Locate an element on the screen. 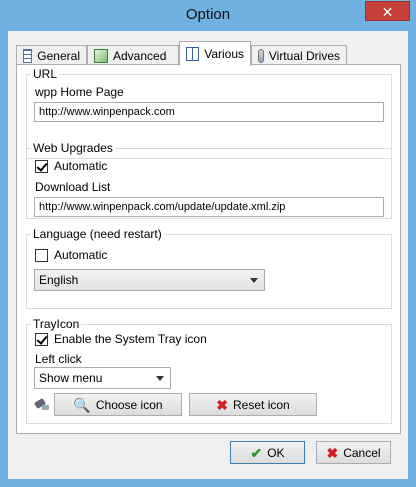 The width and height of the screenshot is (416, 487). choose-icon-label: Choose icon is located at coordinates (129, 404).